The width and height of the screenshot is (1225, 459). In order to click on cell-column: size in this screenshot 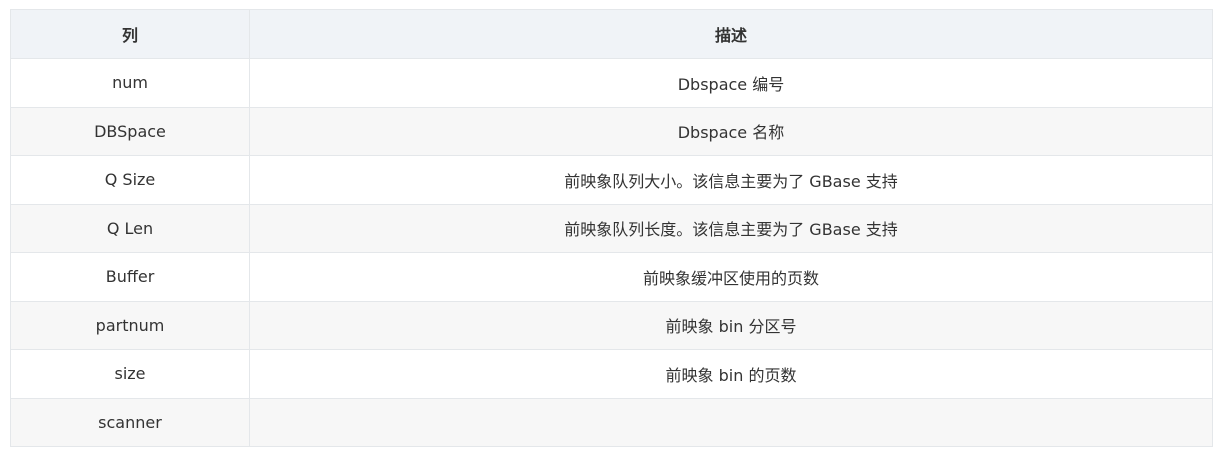, I will do `click(130, 374)`.